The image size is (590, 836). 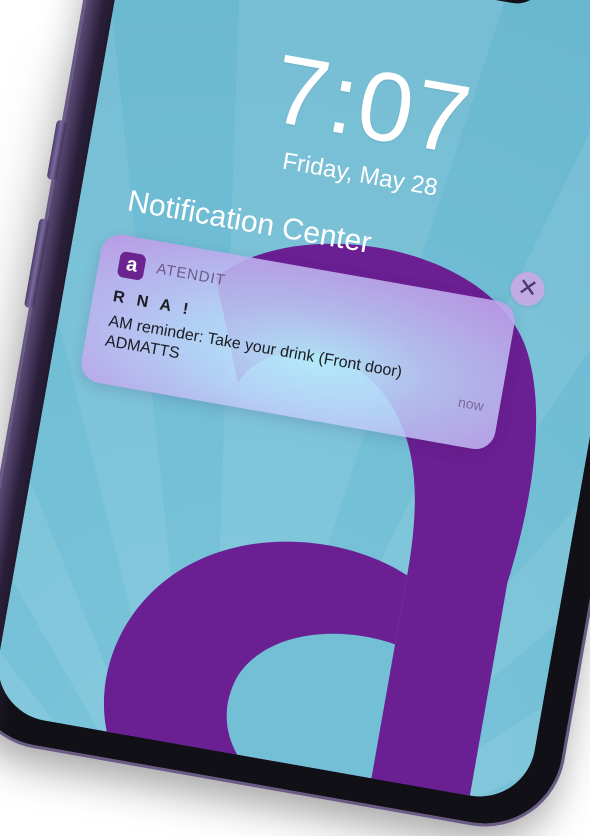 I want to click on notification-time: now, so click(x=471, y=403).